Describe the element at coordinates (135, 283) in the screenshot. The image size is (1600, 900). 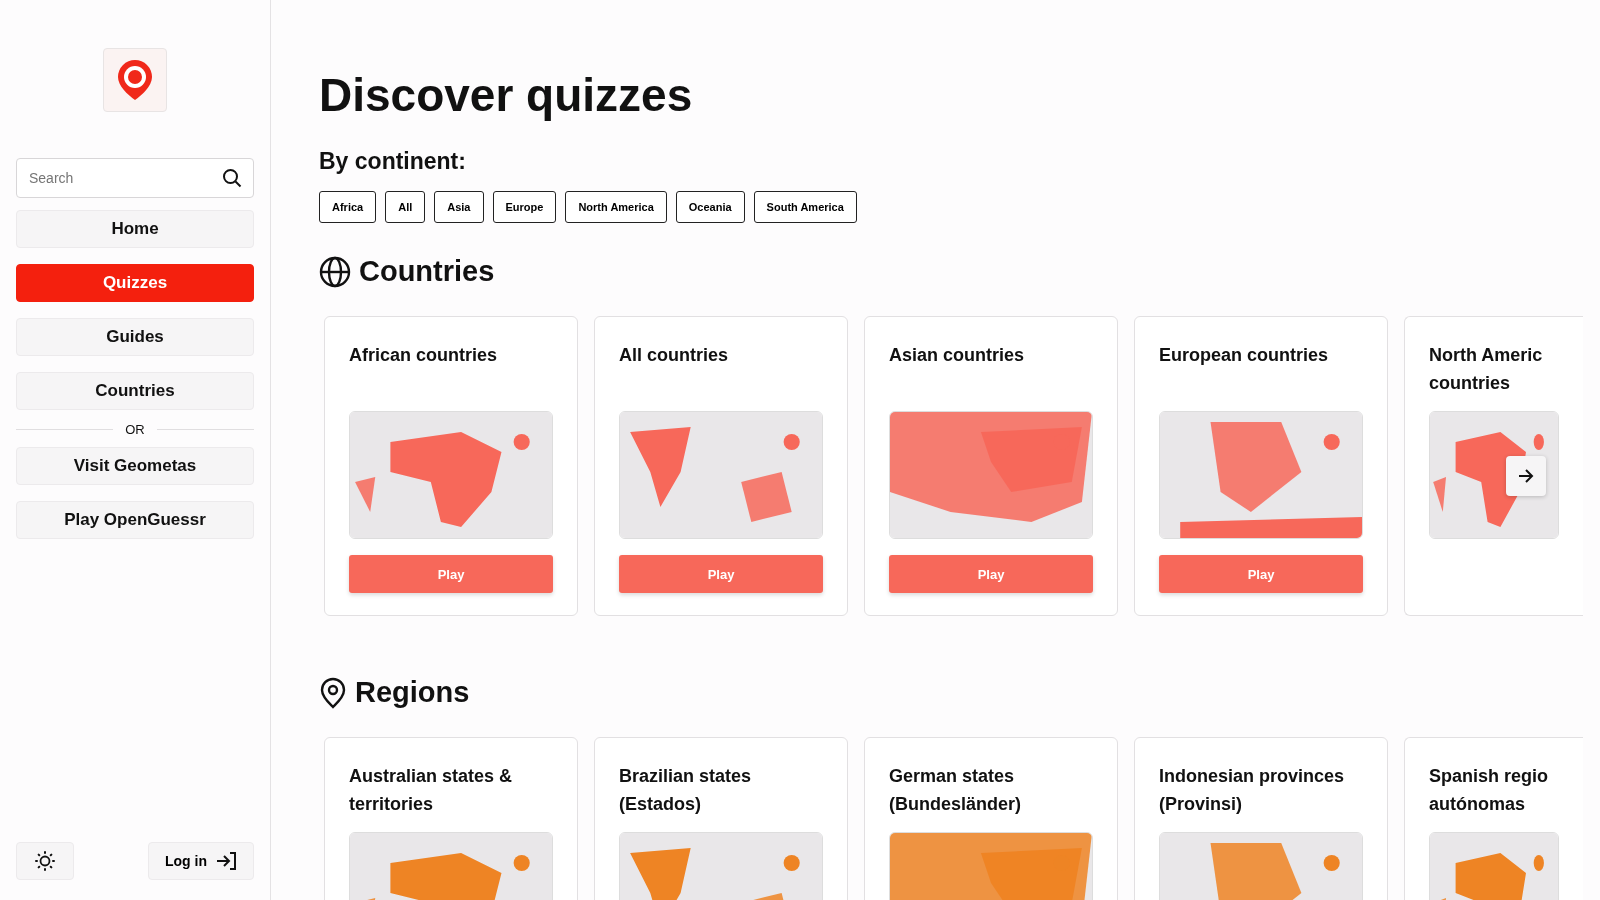
I see `nav-button: Quizzes` at that location.